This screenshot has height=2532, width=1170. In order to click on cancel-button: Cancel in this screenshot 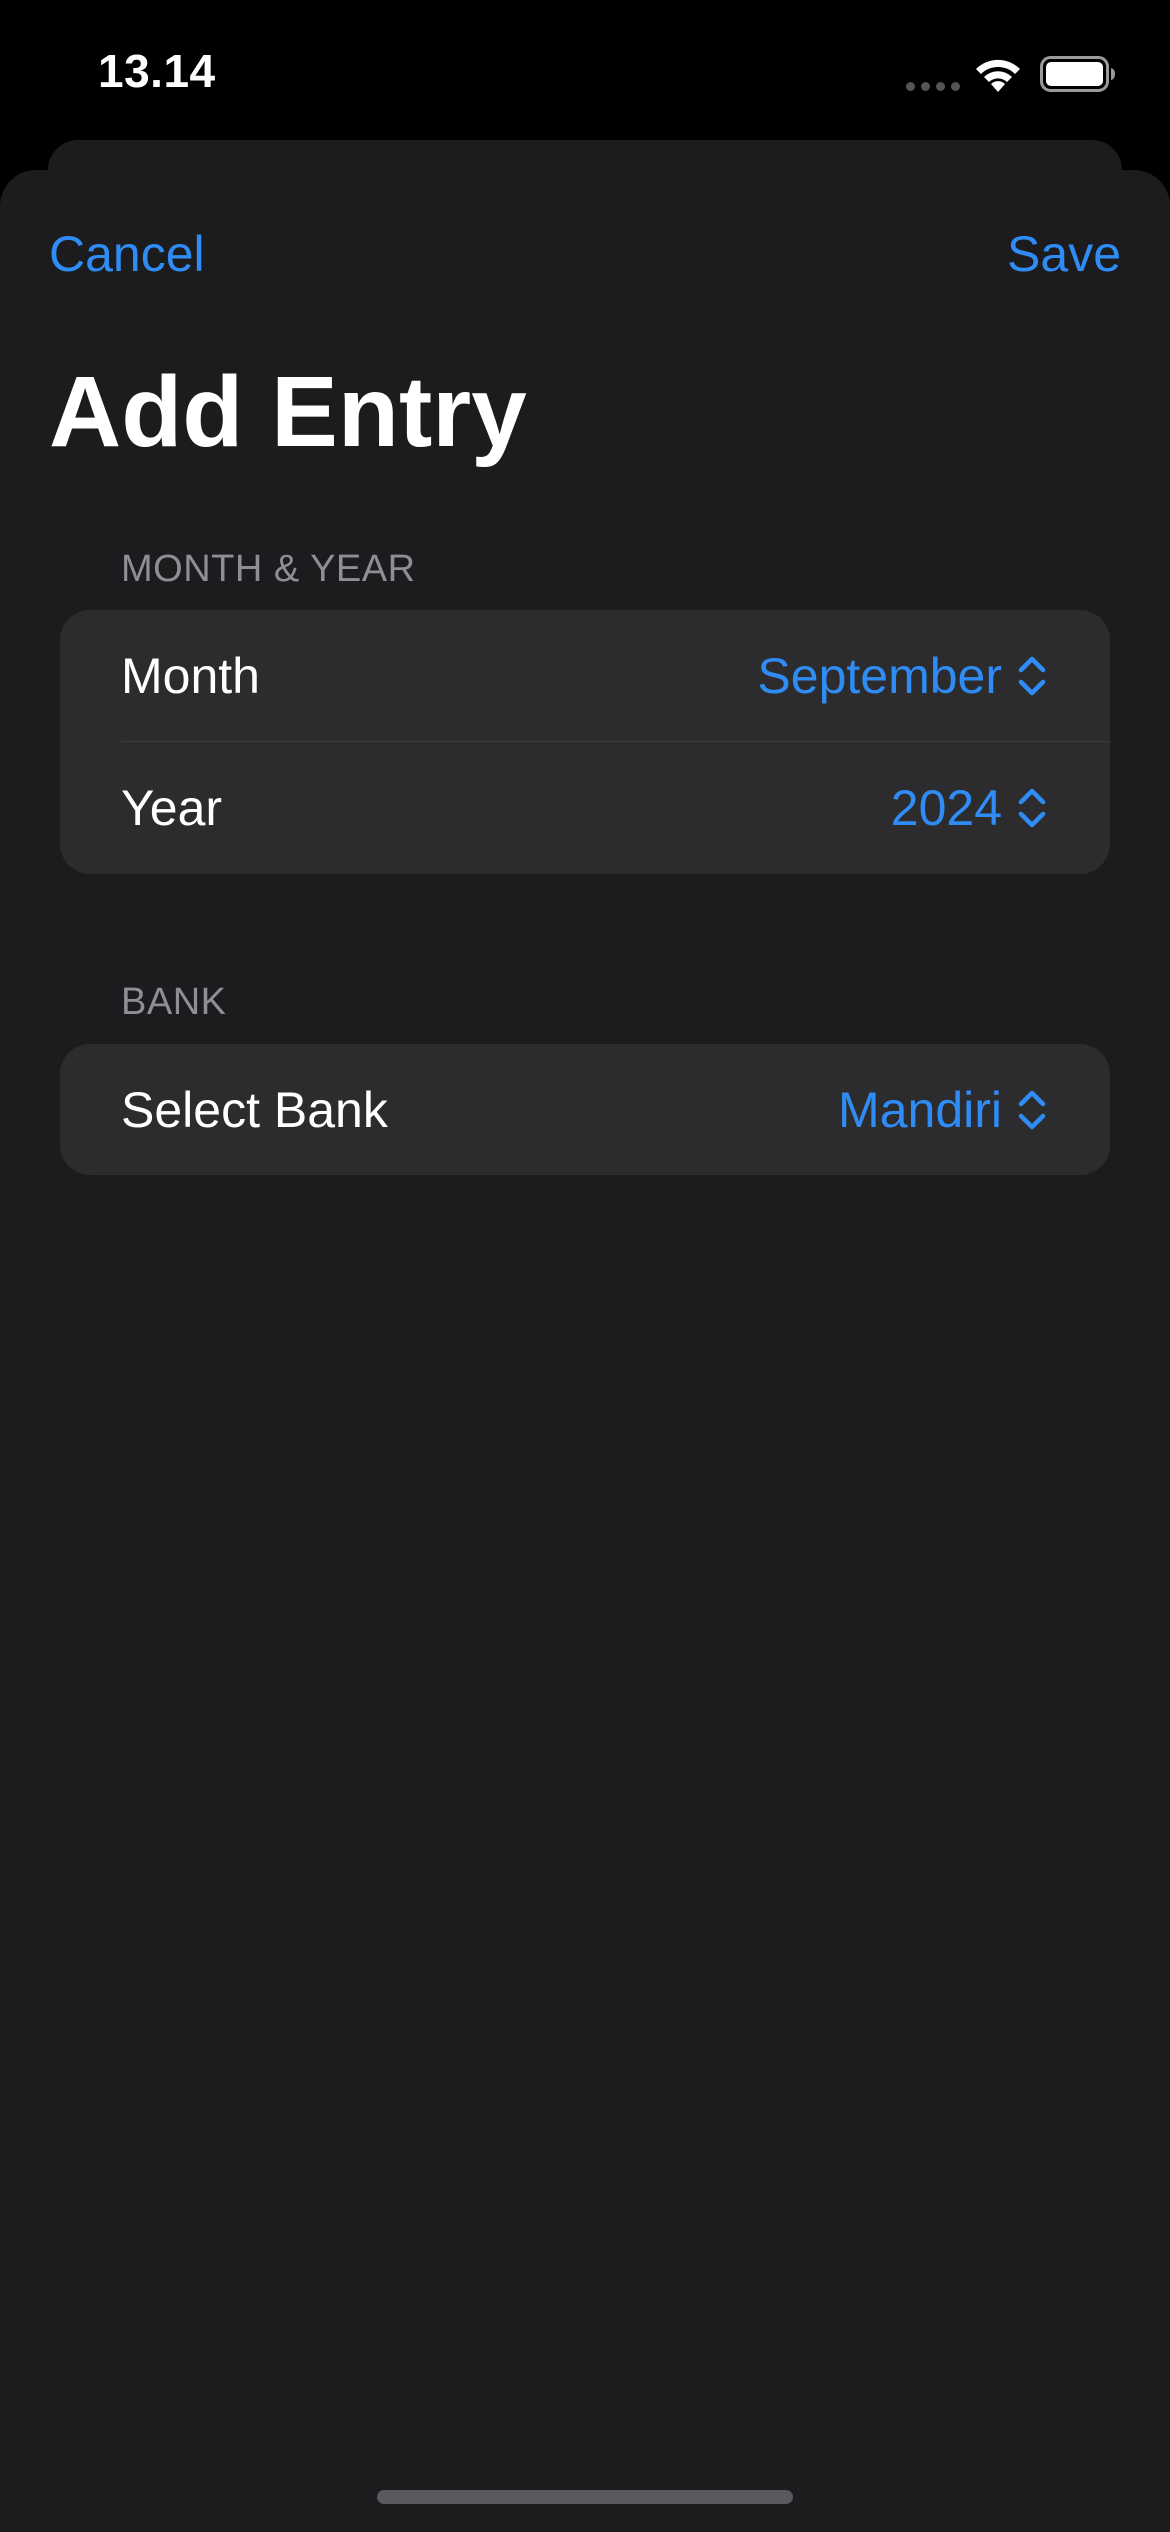, I will do `click(127, 254)`.